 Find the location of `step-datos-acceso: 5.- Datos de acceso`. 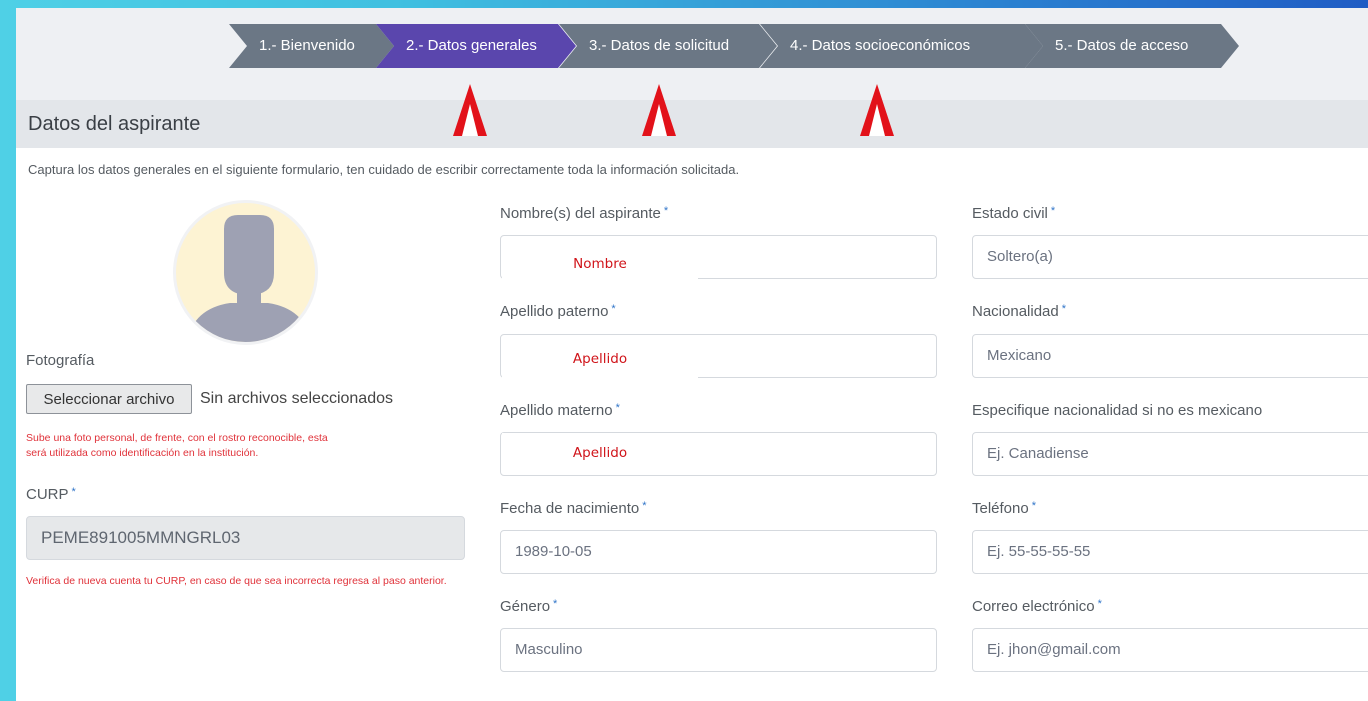

step-datos-acceso: 5.- Datos de acceso is located at coordinates (1132, 46).